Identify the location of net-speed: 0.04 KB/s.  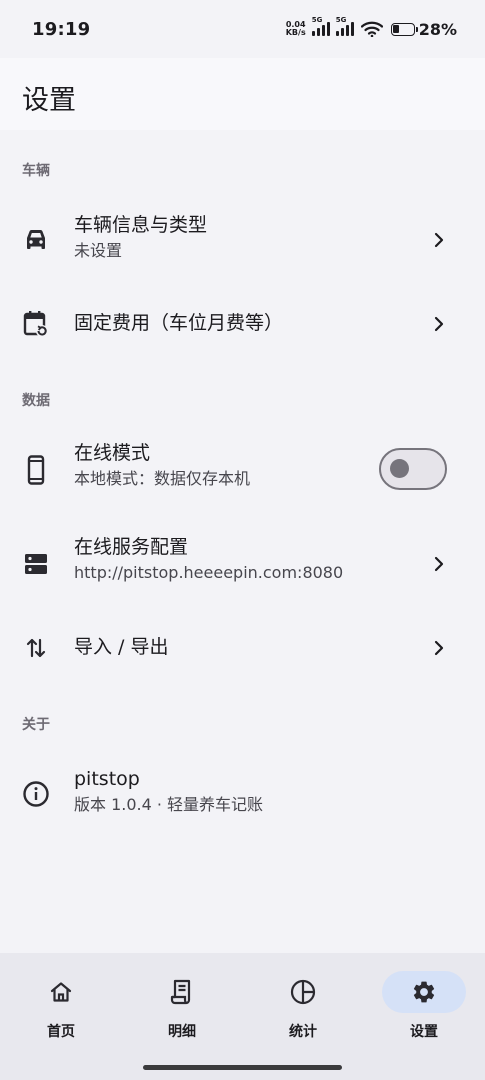
(296, 29).